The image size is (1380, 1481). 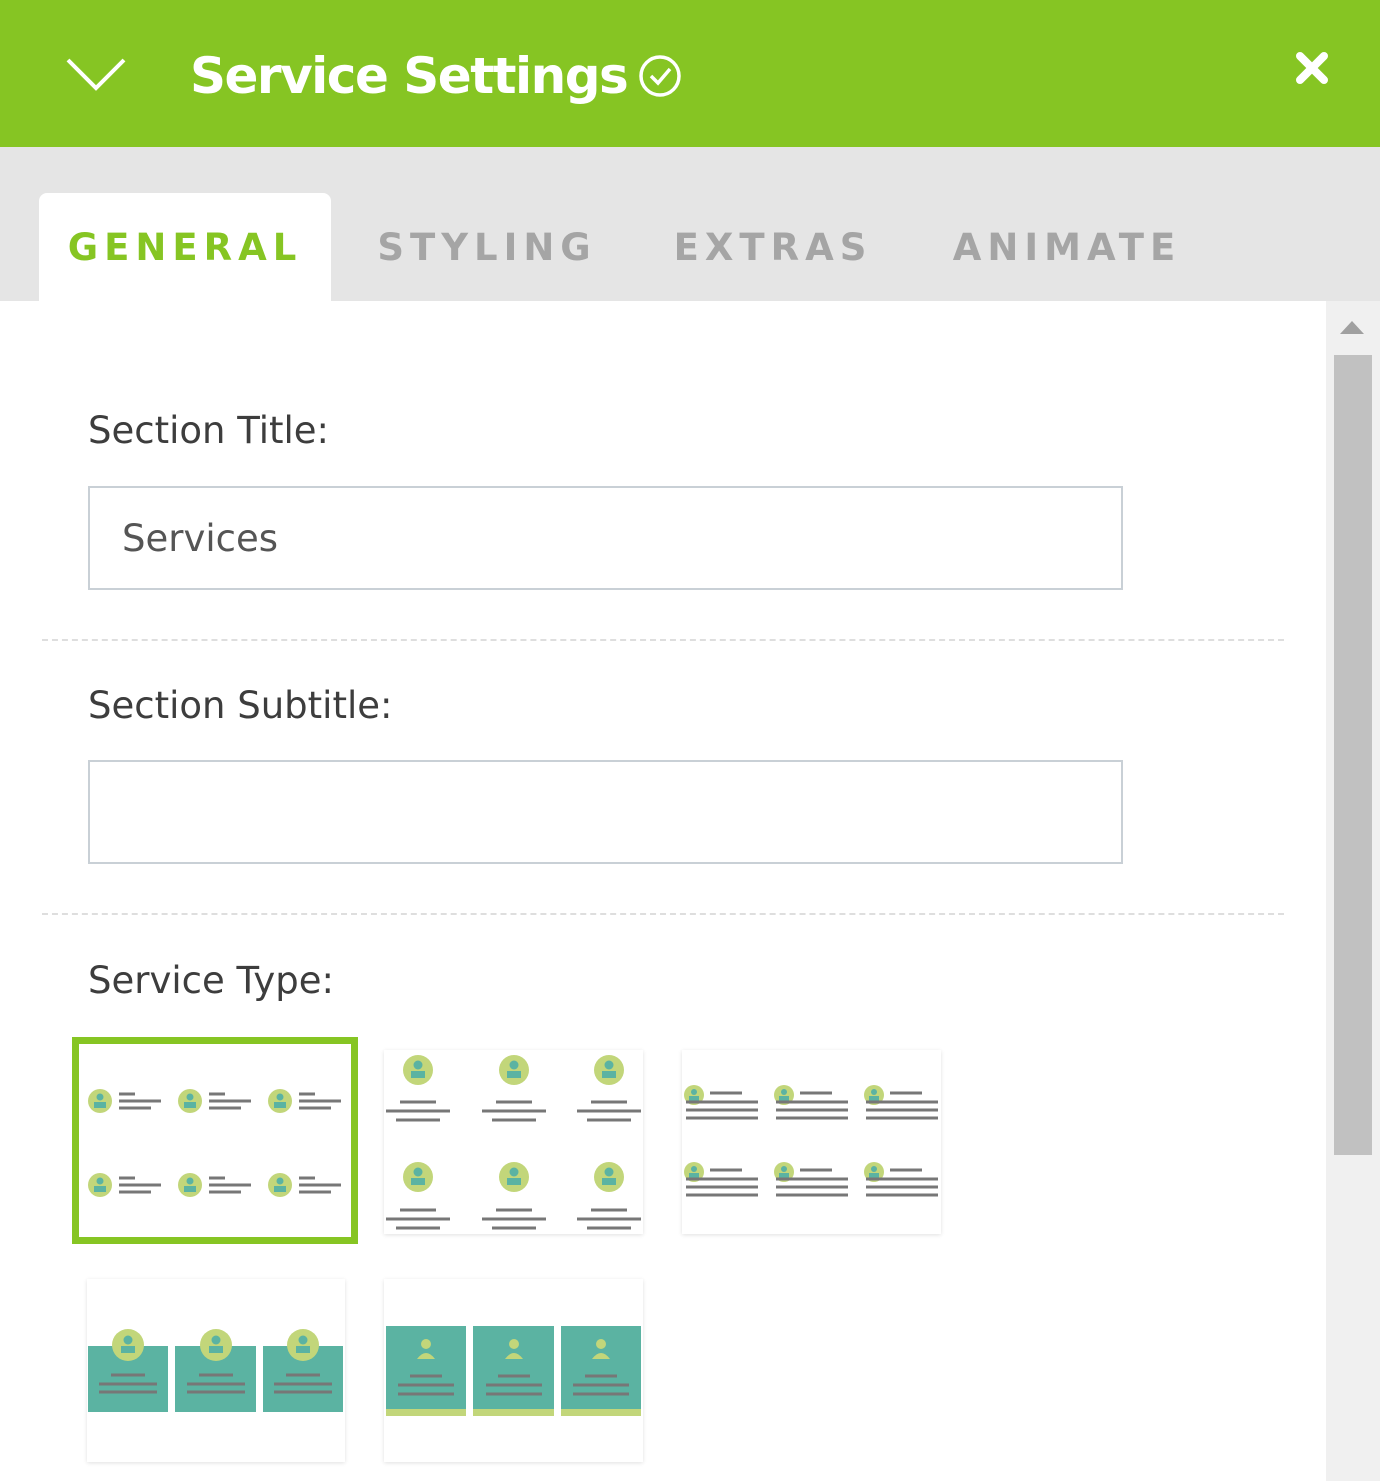 I want to click on close-icon, so click(x=1312, y=68).